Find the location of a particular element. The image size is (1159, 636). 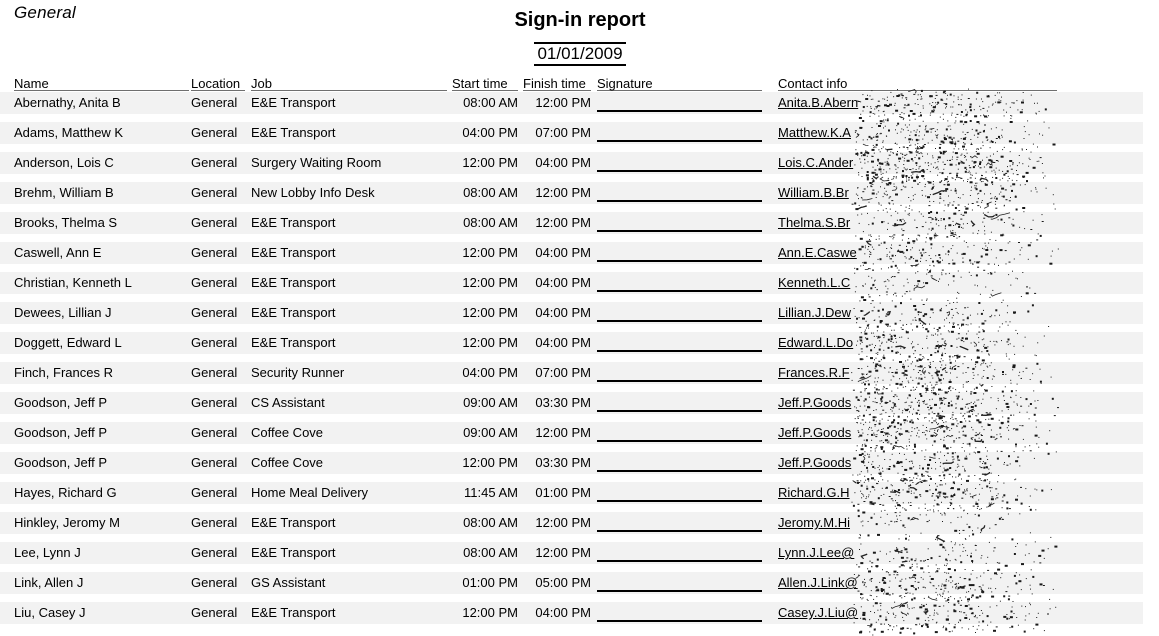

column-header-name: Name is located at coordinates (101, 83).